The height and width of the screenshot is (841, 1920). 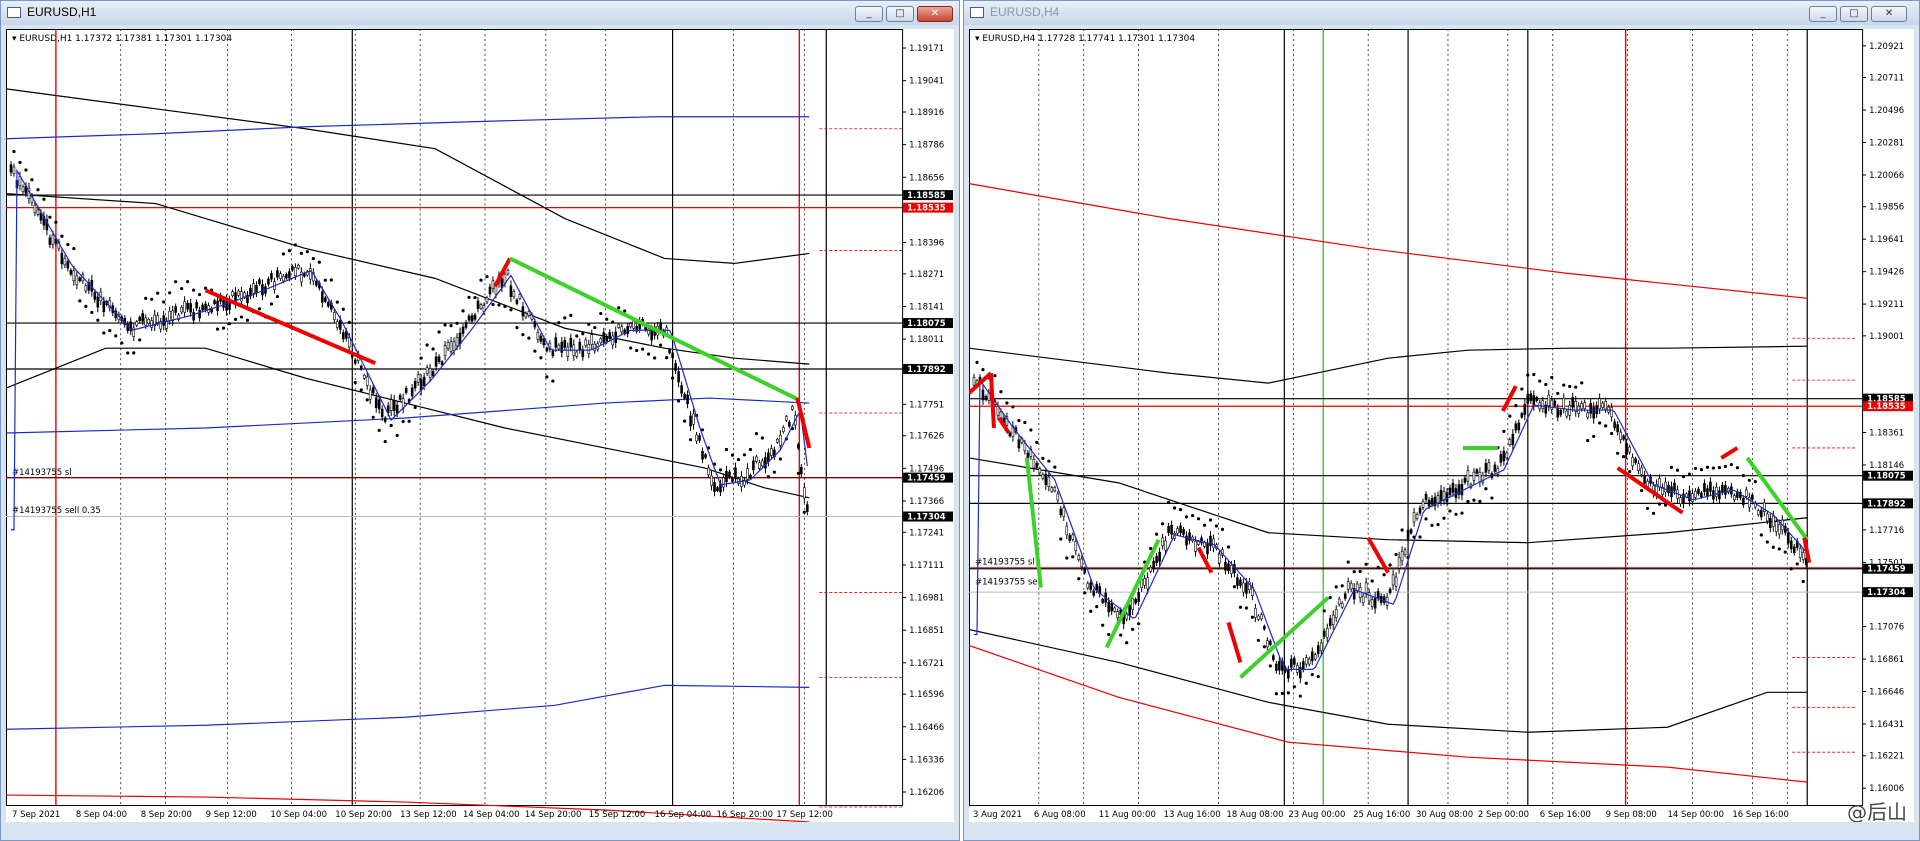 What do you see at coordinates (926, 404) in the screenshot?
I see `price-label: 1.17751` at bounding box center [926, 404].